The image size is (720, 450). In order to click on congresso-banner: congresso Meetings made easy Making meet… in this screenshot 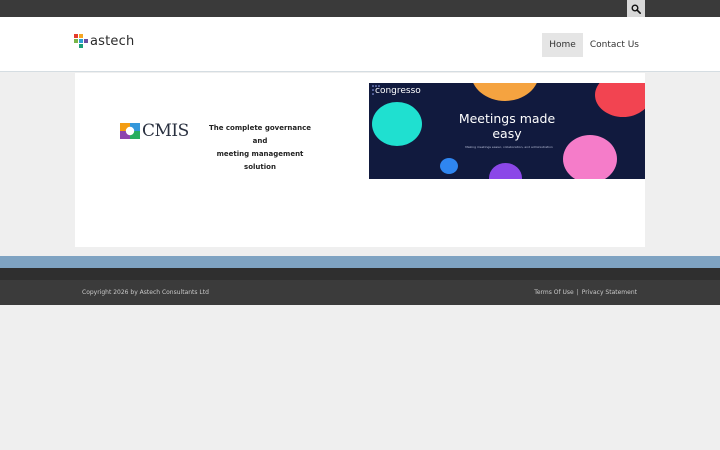, I will do `click(507, 131)`.